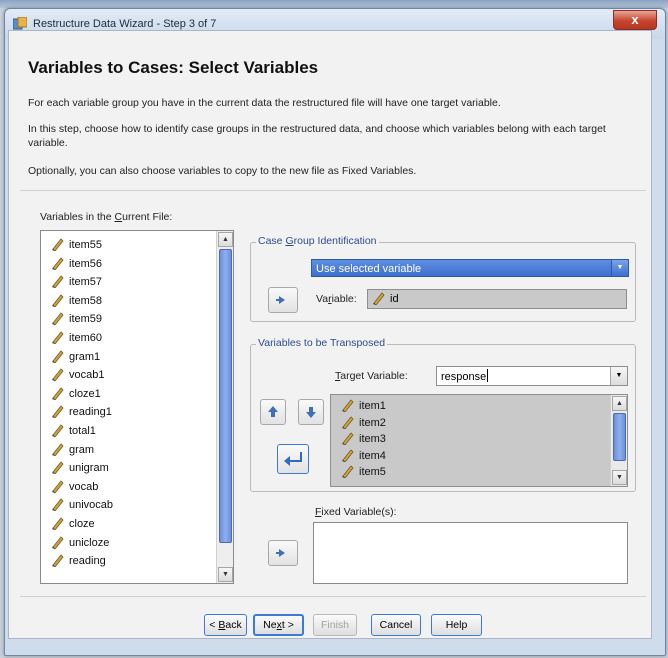  I want to click on current_vars-list-item: unicloze, so click(80, 543).